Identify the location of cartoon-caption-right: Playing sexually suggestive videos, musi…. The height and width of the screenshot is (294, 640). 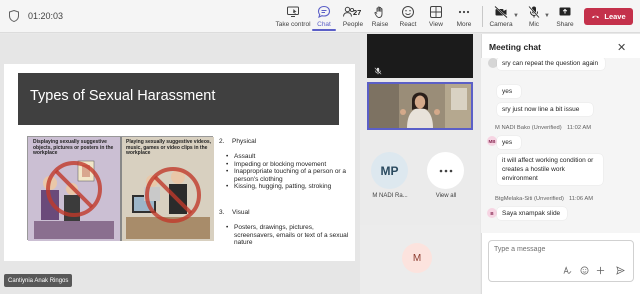
(169, 147).